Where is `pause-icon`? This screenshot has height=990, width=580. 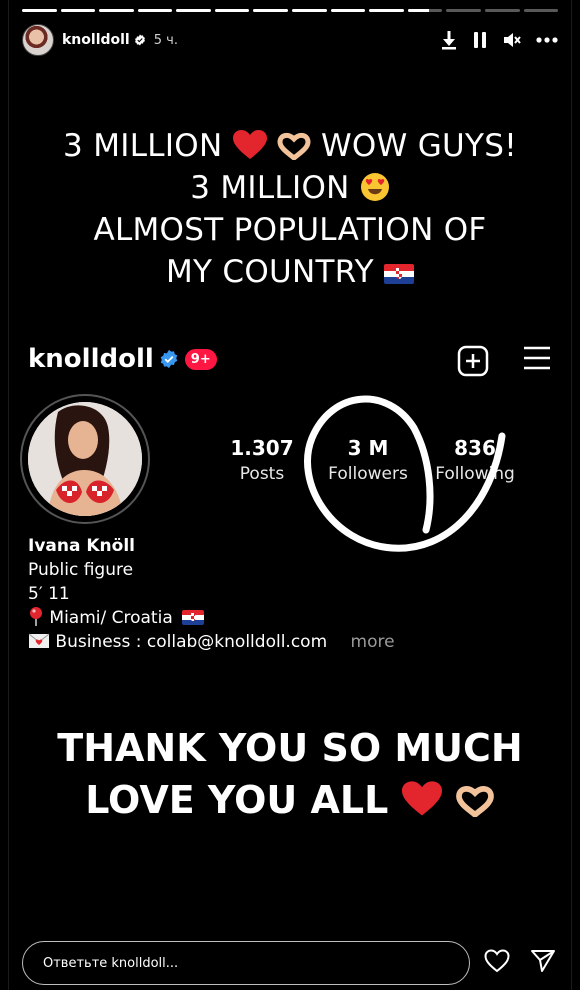
pause-icon is located at coordinates (480, 40).